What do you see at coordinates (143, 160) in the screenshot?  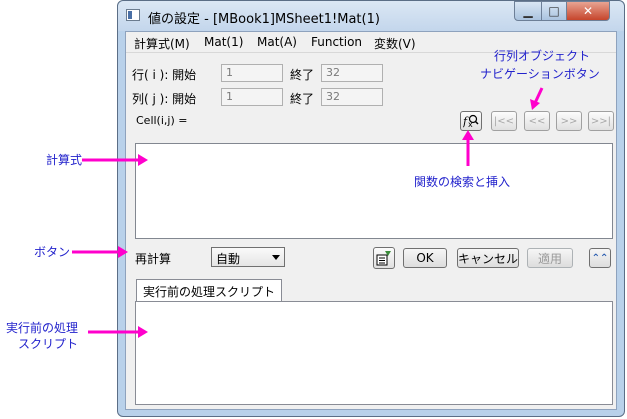 I see `arrowhead-formula` at bounding box center [143, 160].